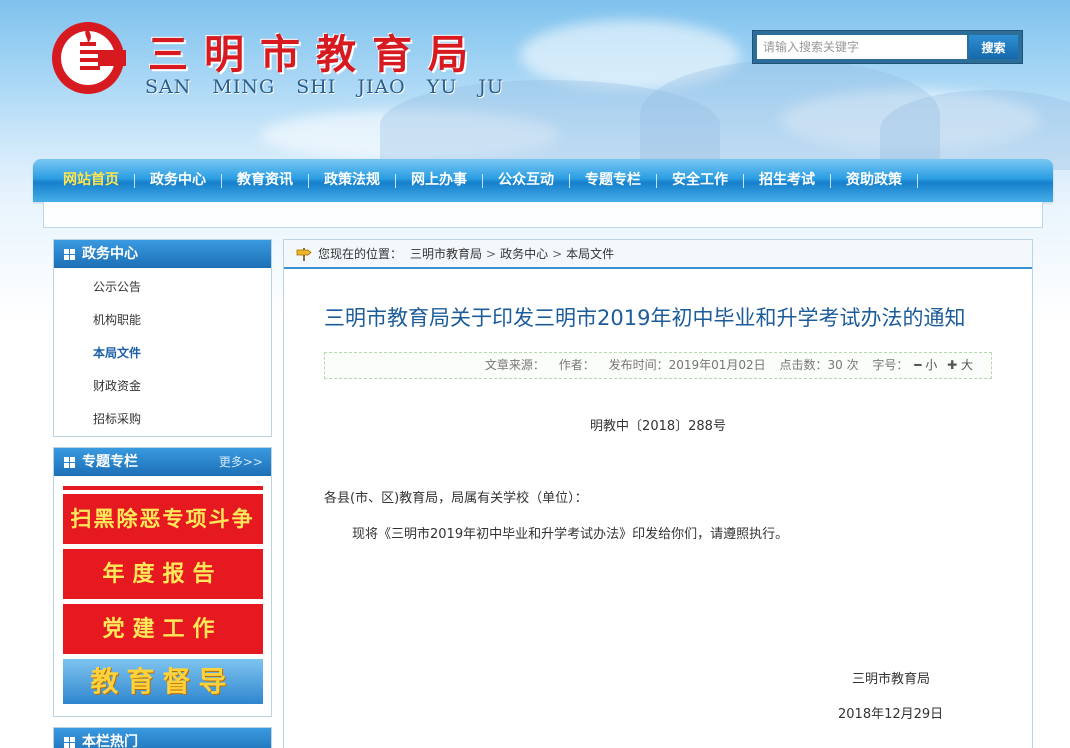 This screenshot has width=1070, height=748. What do you see at coordinates (110, 462) in the screenshot?
I see `sidebar-title: 专题专栏` at bounding box center [110, 462].